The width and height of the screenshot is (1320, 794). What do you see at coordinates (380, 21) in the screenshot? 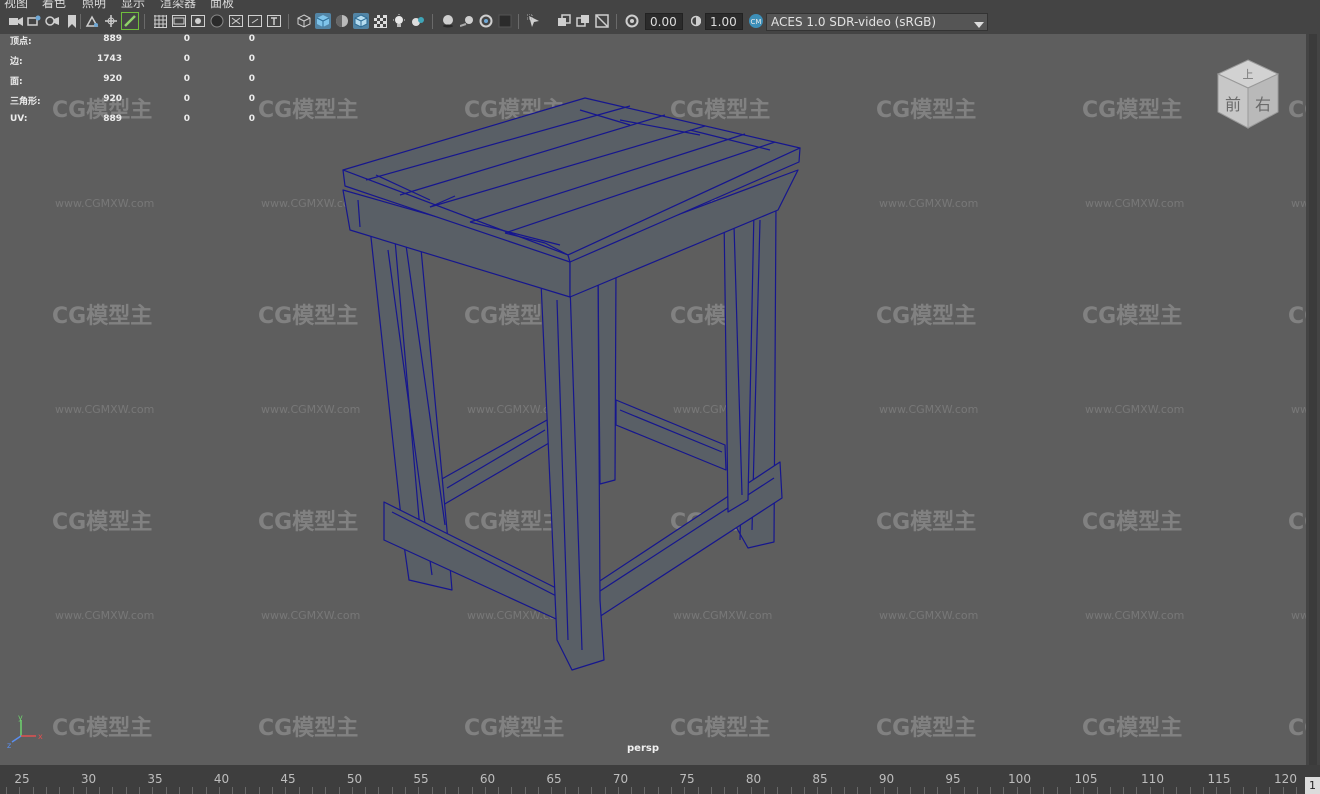
I see `textured-icon` at bounding box center [380, 21].